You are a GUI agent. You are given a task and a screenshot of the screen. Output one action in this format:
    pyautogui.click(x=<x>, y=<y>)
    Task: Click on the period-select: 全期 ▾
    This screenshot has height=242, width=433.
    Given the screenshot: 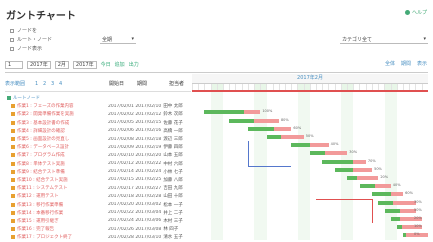 What is the action you would take?
    pyautogui.click(x=118, y=40)
    